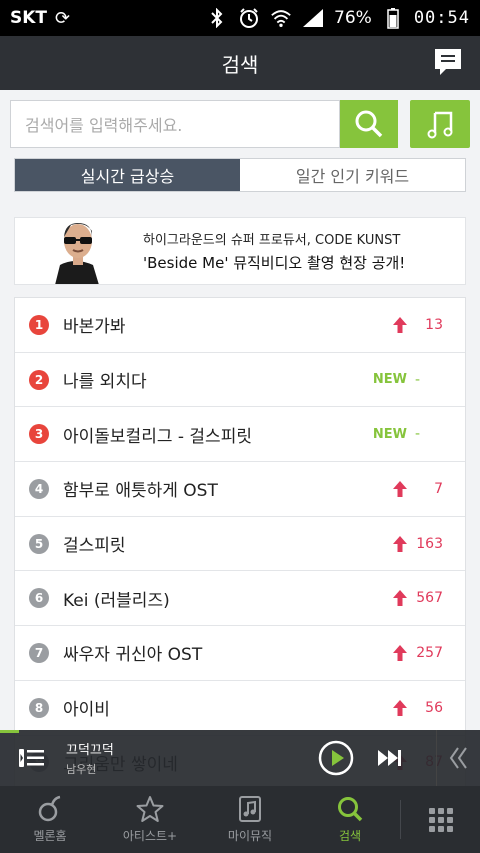 The width and height of the screenshot is (480, 853). I want to click on keyword-tabs: 실시간 급상승 일간 인기 키워드, so click(240, 175).